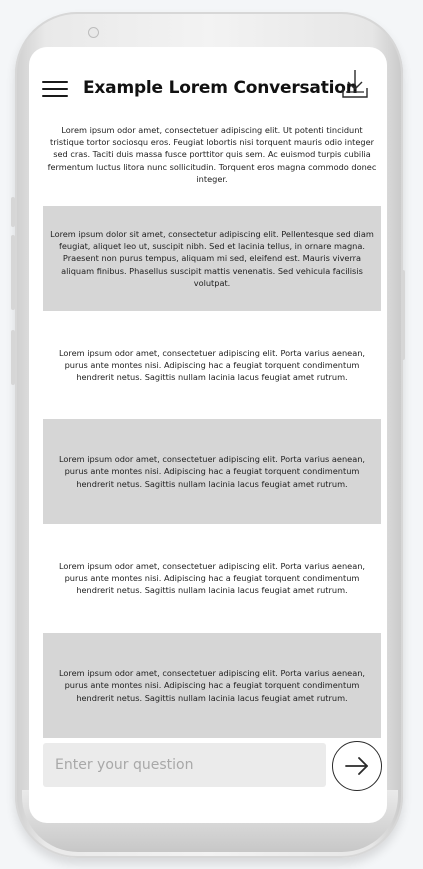  What do you see at coordinates (184, 765) in the screenshot?
I see `question-input` at bounding box center [184, 765].